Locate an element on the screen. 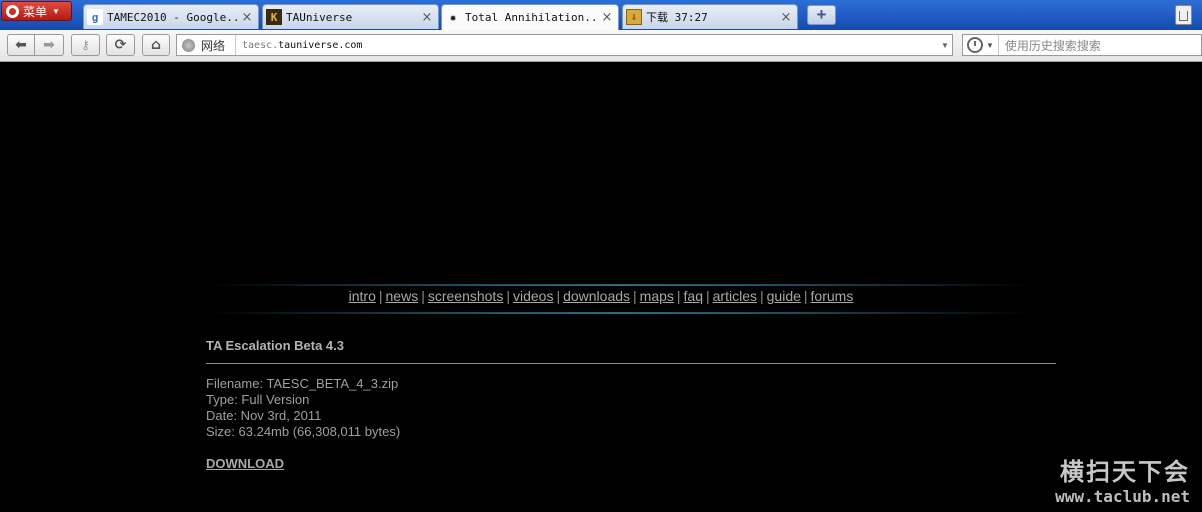  download-title: TA Escalation Beta 4.3 is located at coordinates (275, 345).